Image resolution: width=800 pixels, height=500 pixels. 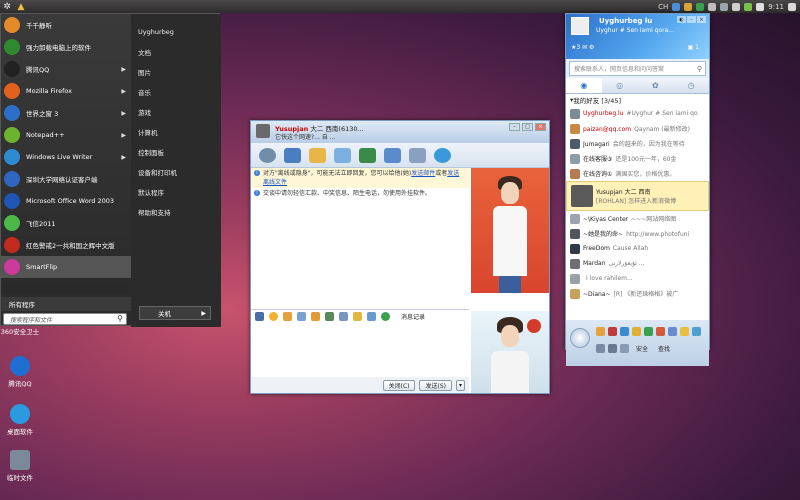 What do you see at coordinates (317, 155) in the screenshot?
I see `file-transfer-icon` at bounding box center [317, 155].